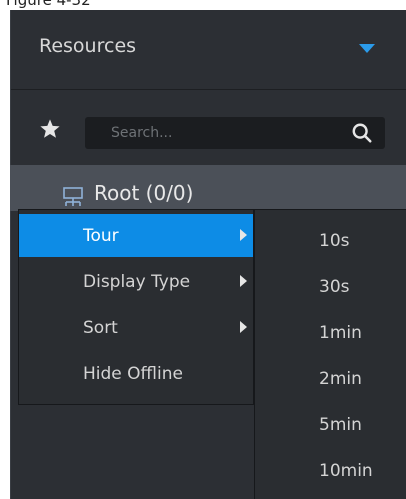 This screenshot has height=499, width=406. Describe the element at coordinates (334, 287) in the screenshot. I see `submenu-item-label: 30s` at that location.